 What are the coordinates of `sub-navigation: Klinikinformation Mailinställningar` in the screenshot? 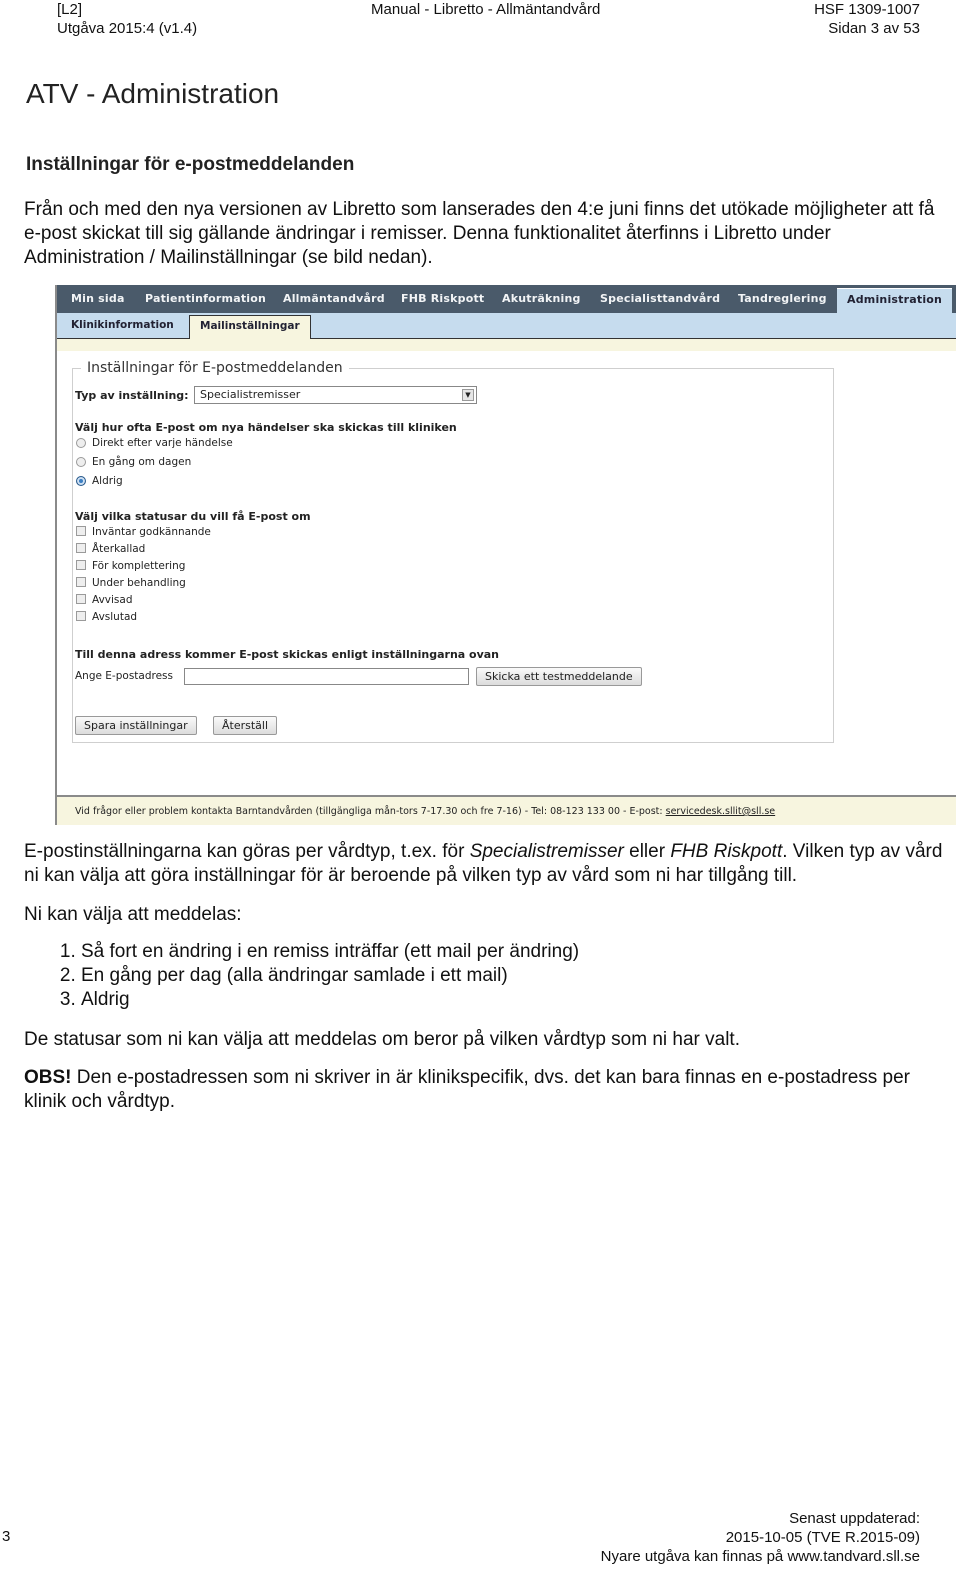 It's located at (506, 326).